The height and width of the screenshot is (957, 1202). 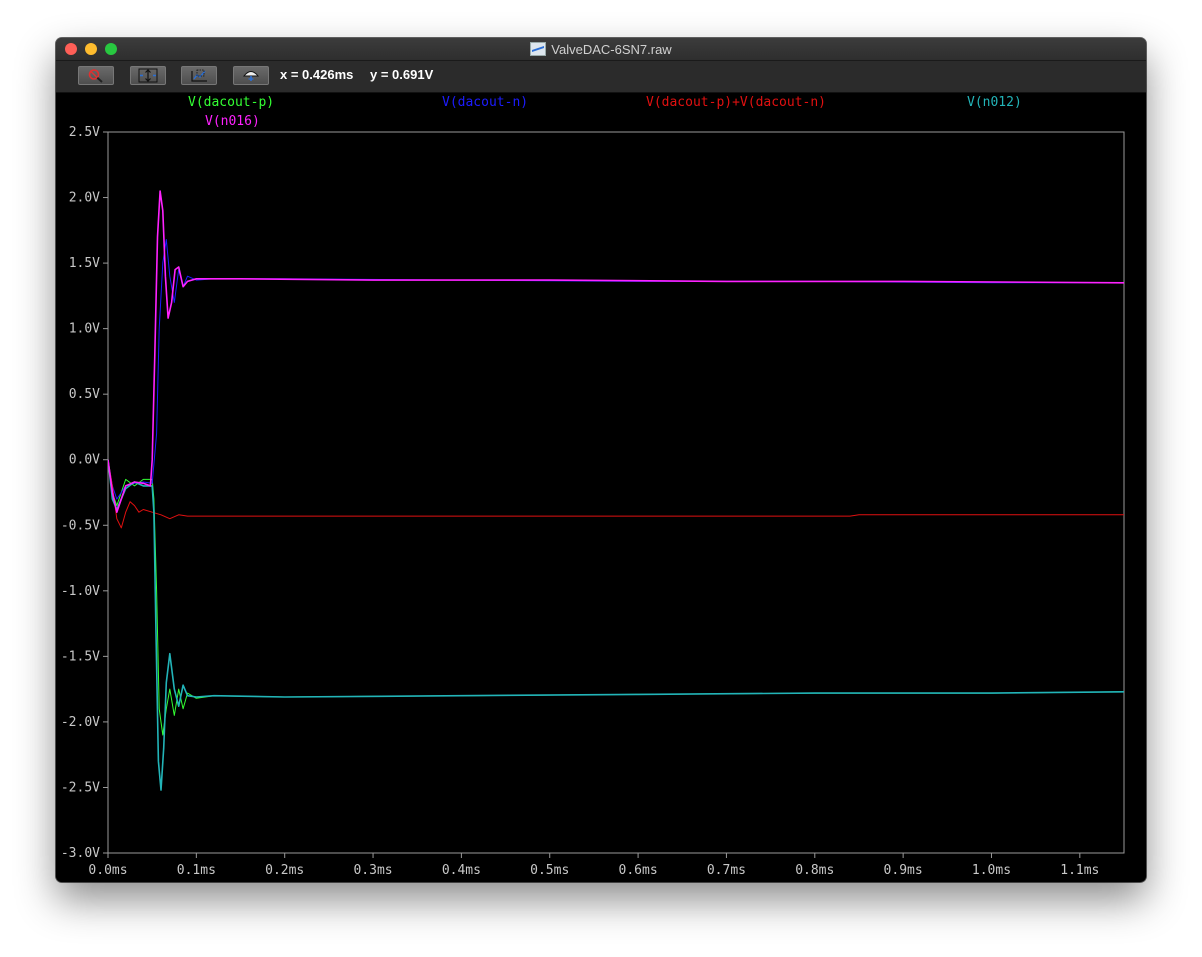 I want to click on trace-sum, so click(x=616, y=494).